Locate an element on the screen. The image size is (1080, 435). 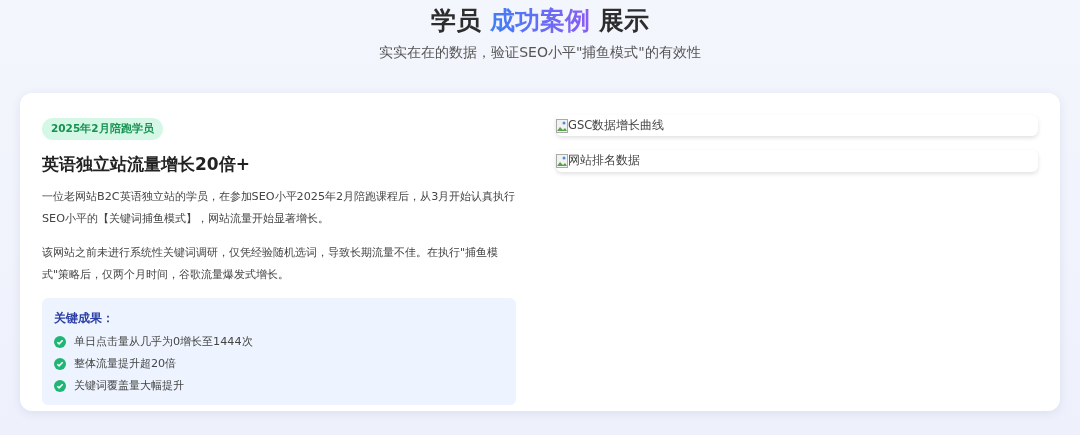
category-badge: 2025年2月陪跑学员 is located at coordinates (102, 129).